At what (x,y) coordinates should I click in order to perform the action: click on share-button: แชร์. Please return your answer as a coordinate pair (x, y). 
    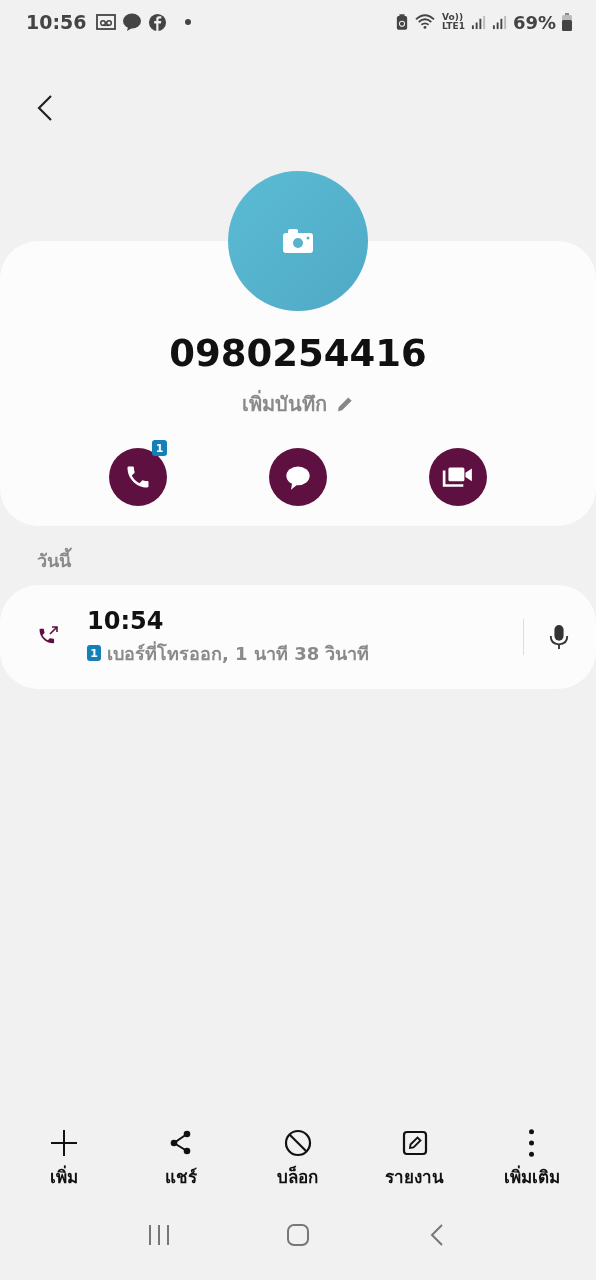
    Looking at the image, I should click on (181, 1159).